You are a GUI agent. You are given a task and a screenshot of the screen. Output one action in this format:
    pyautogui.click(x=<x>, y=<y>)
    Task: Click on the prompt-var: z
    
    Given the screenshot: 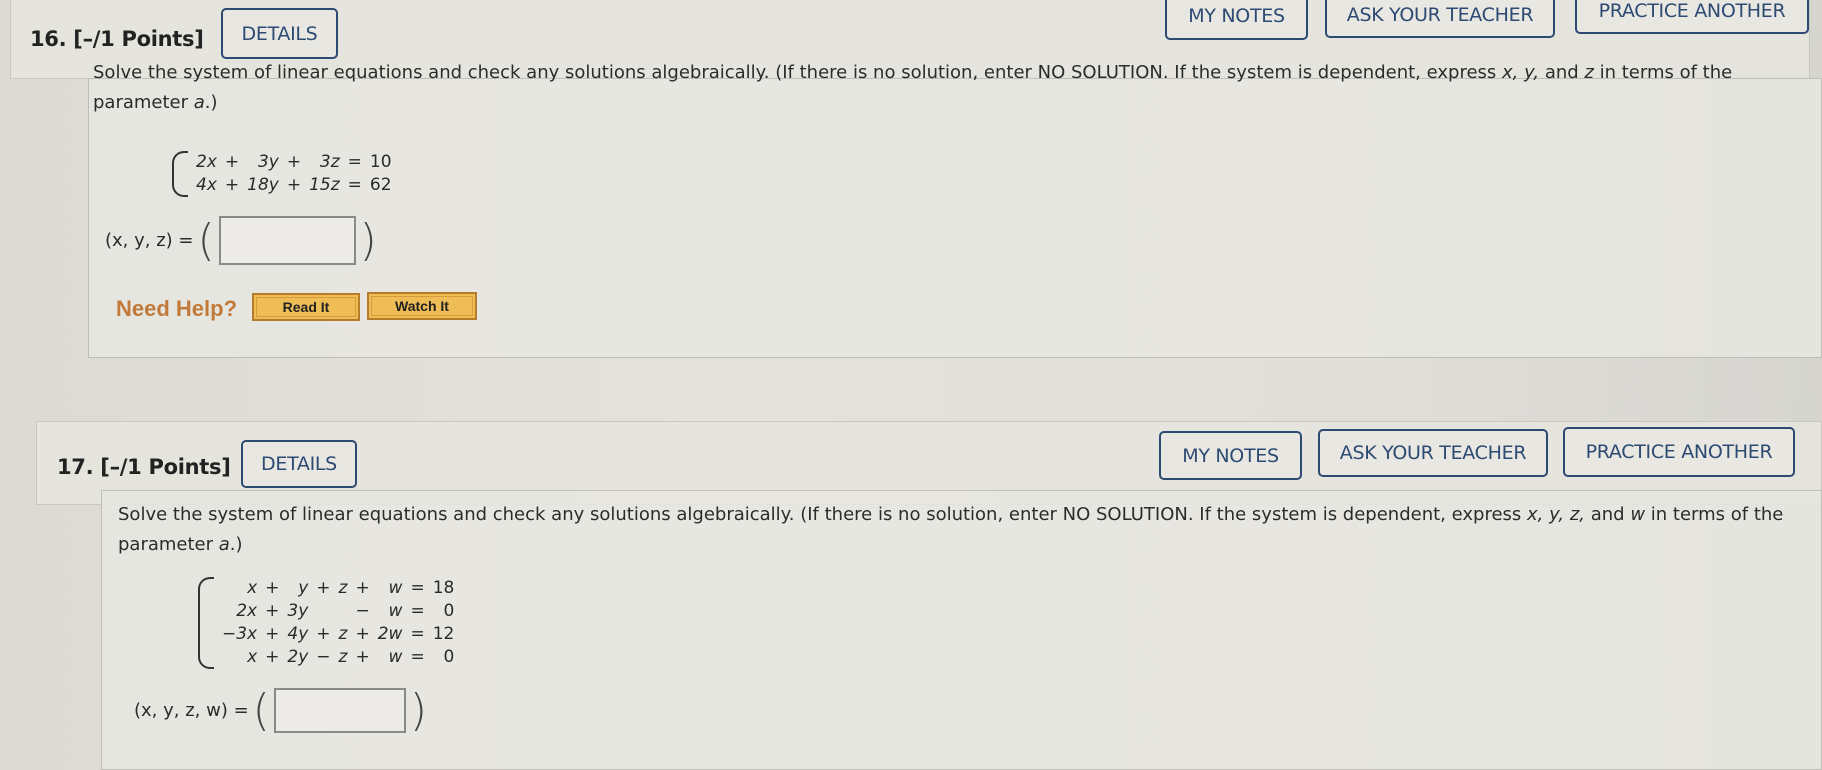 What is the action you would take?
    pyautogui.click(x=1589, y=72)
    